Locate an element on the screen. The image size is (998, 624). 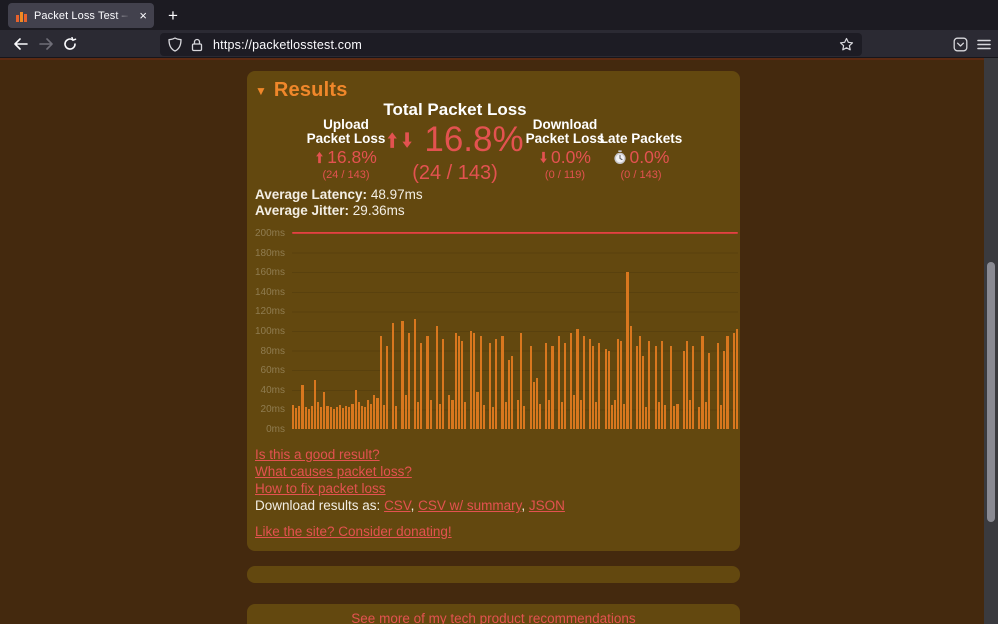
scrollbar-track is located at coordinates (991, 341).